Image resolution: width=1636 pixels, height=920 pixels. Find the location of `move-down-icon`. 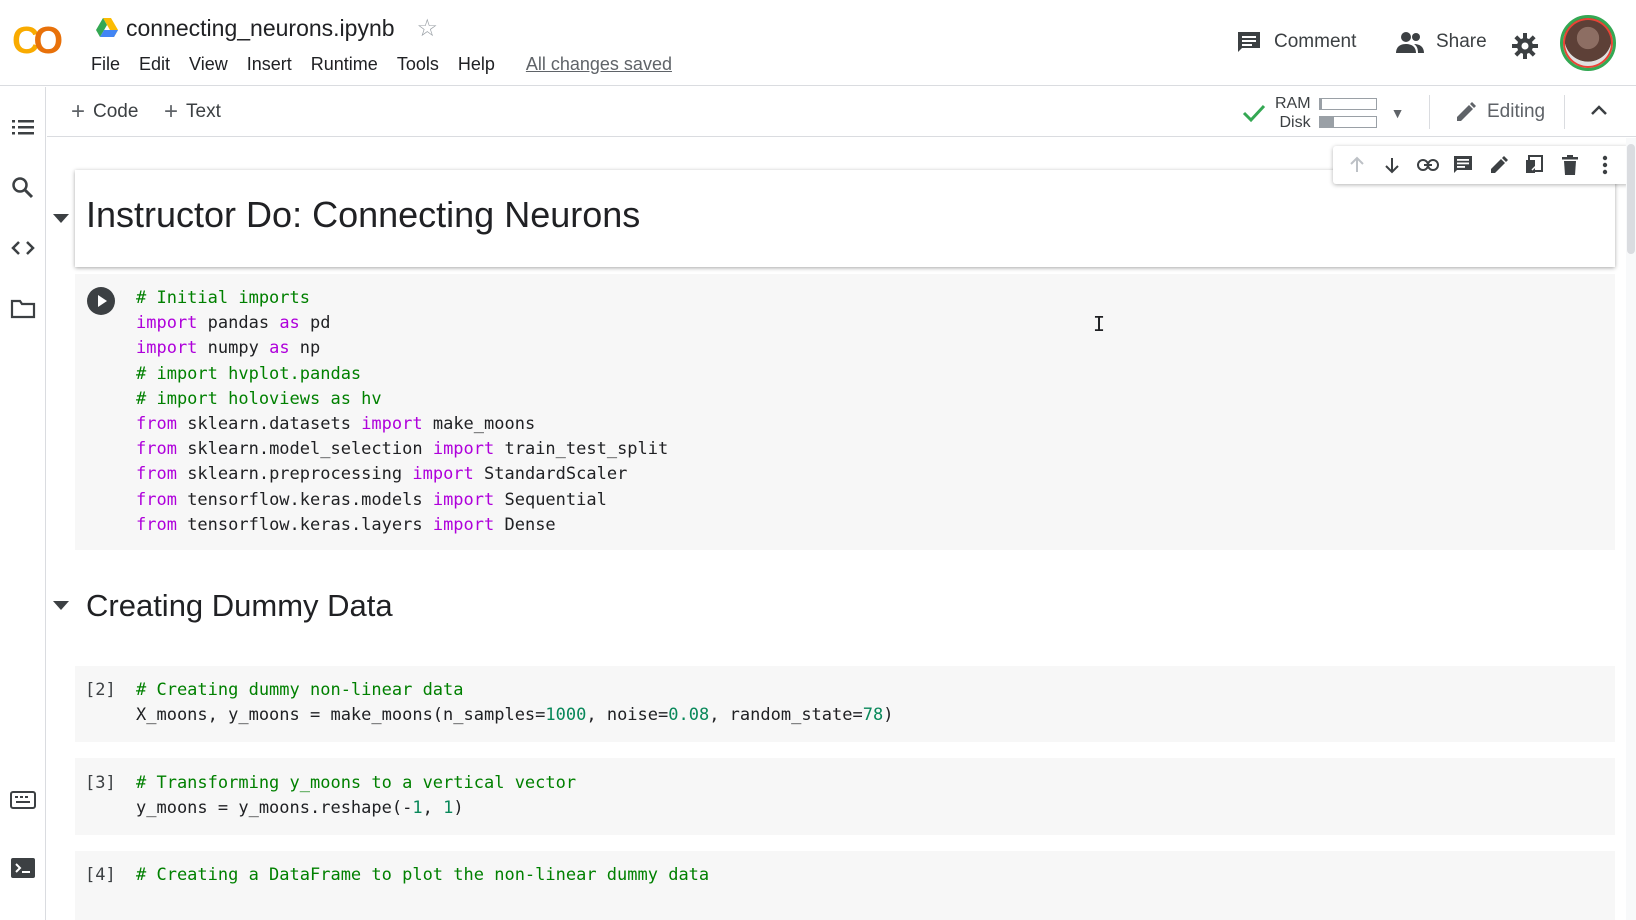

move-down-icon is located at coordinates (1392, 165).